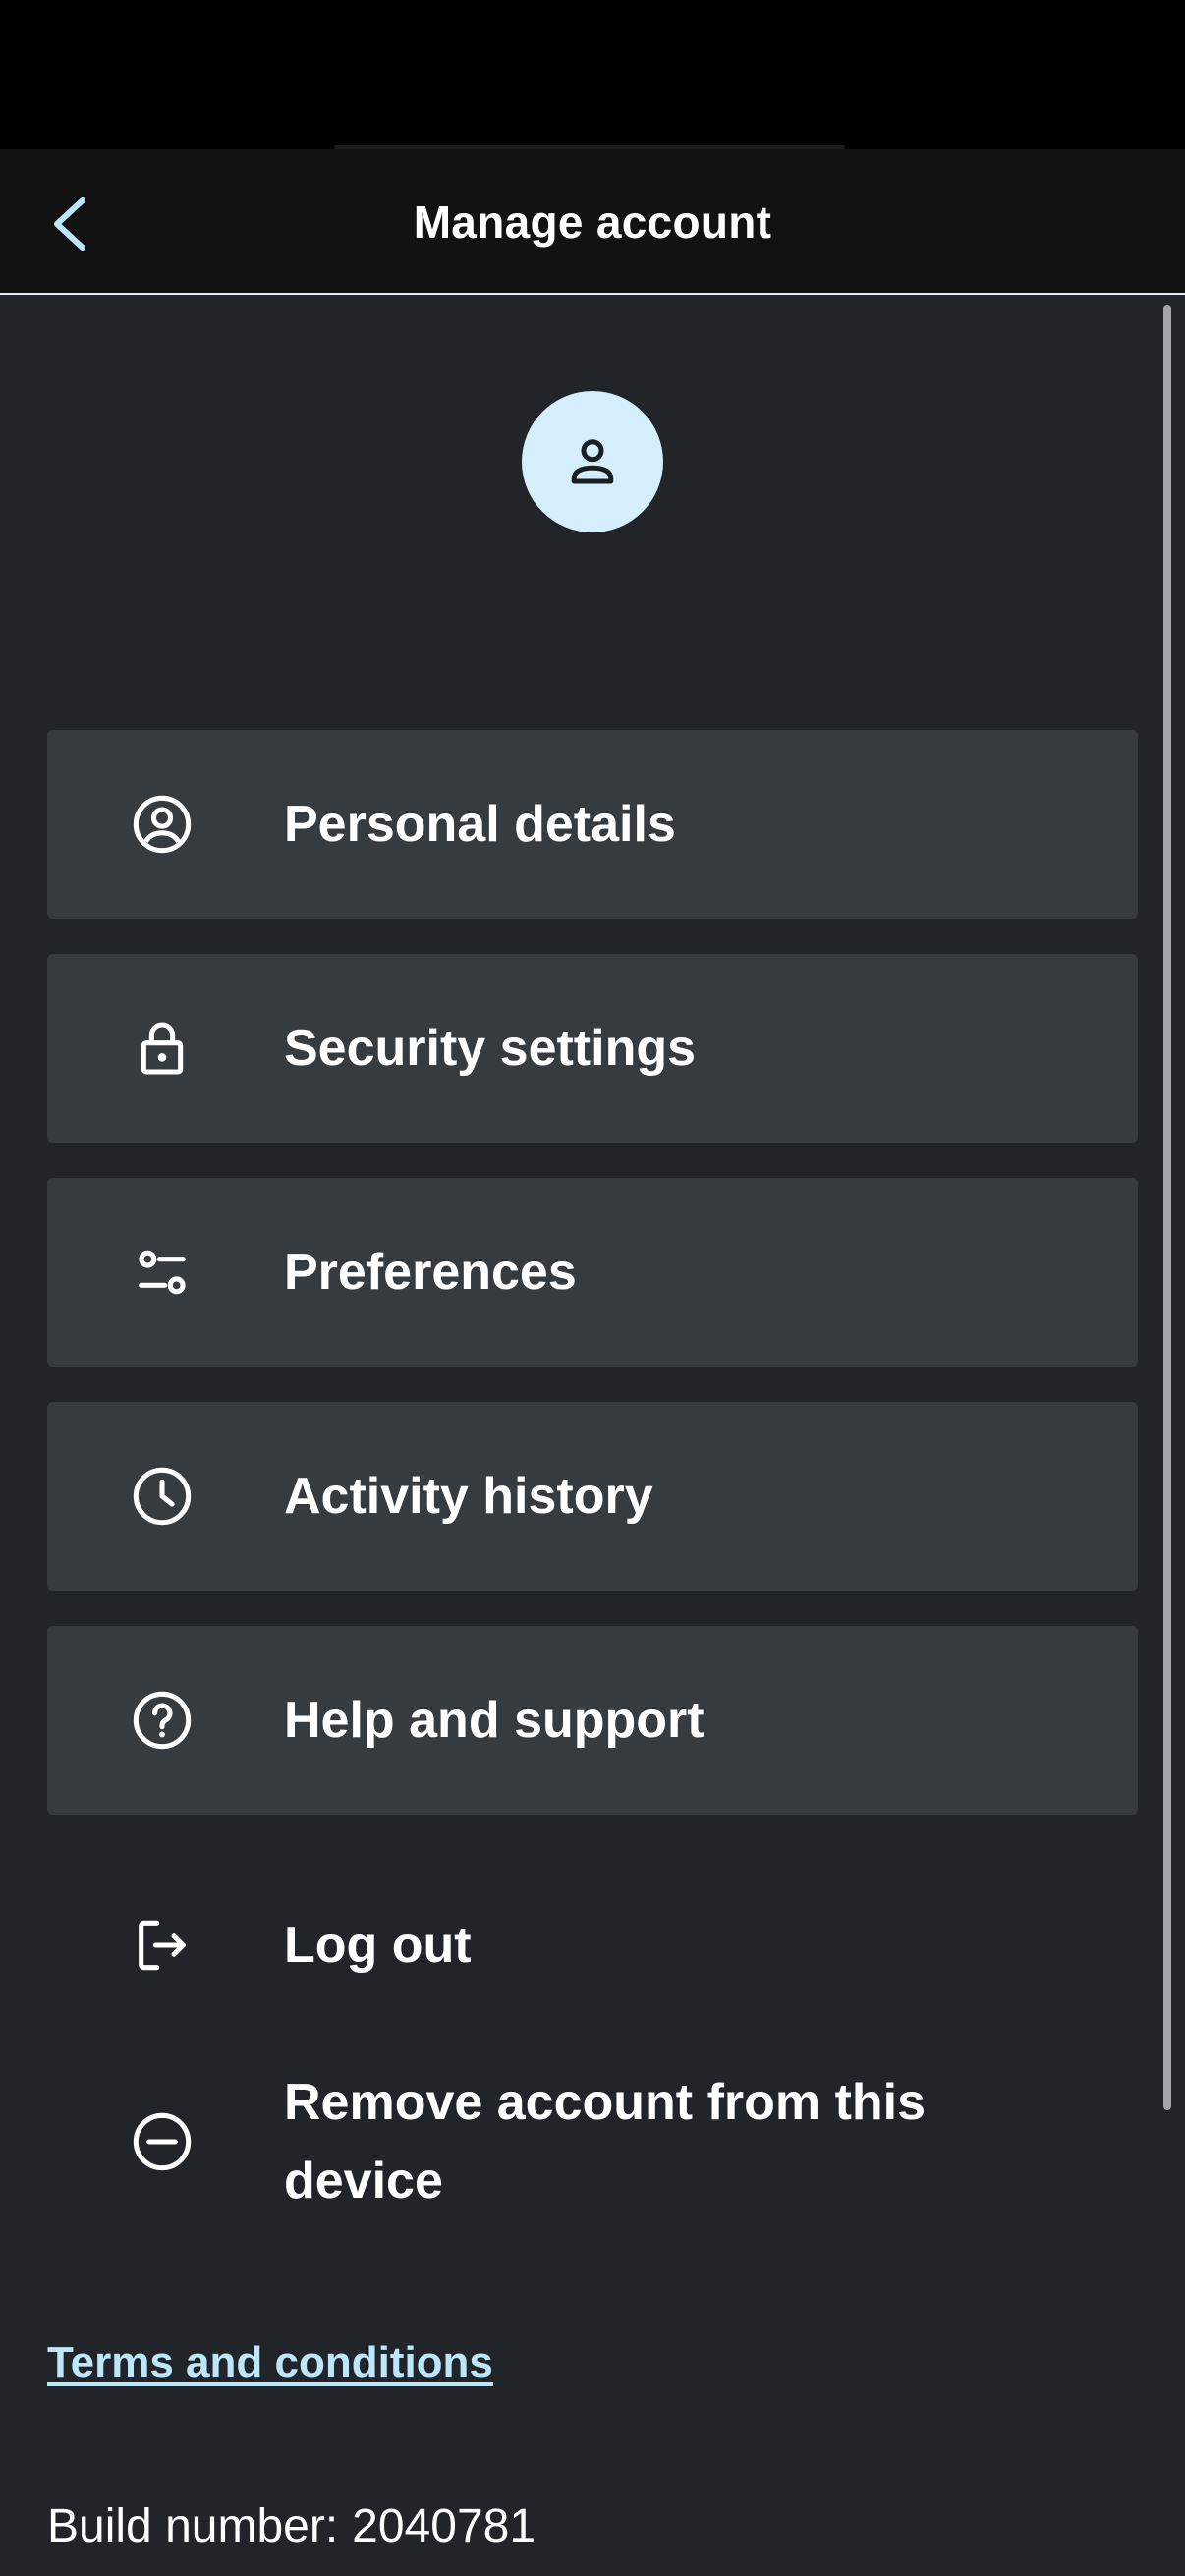 Image resolution: width=1185 pixels, height=2576 pixels. I want to click on help-and-support-item: Help and support, so click(592, 1720).